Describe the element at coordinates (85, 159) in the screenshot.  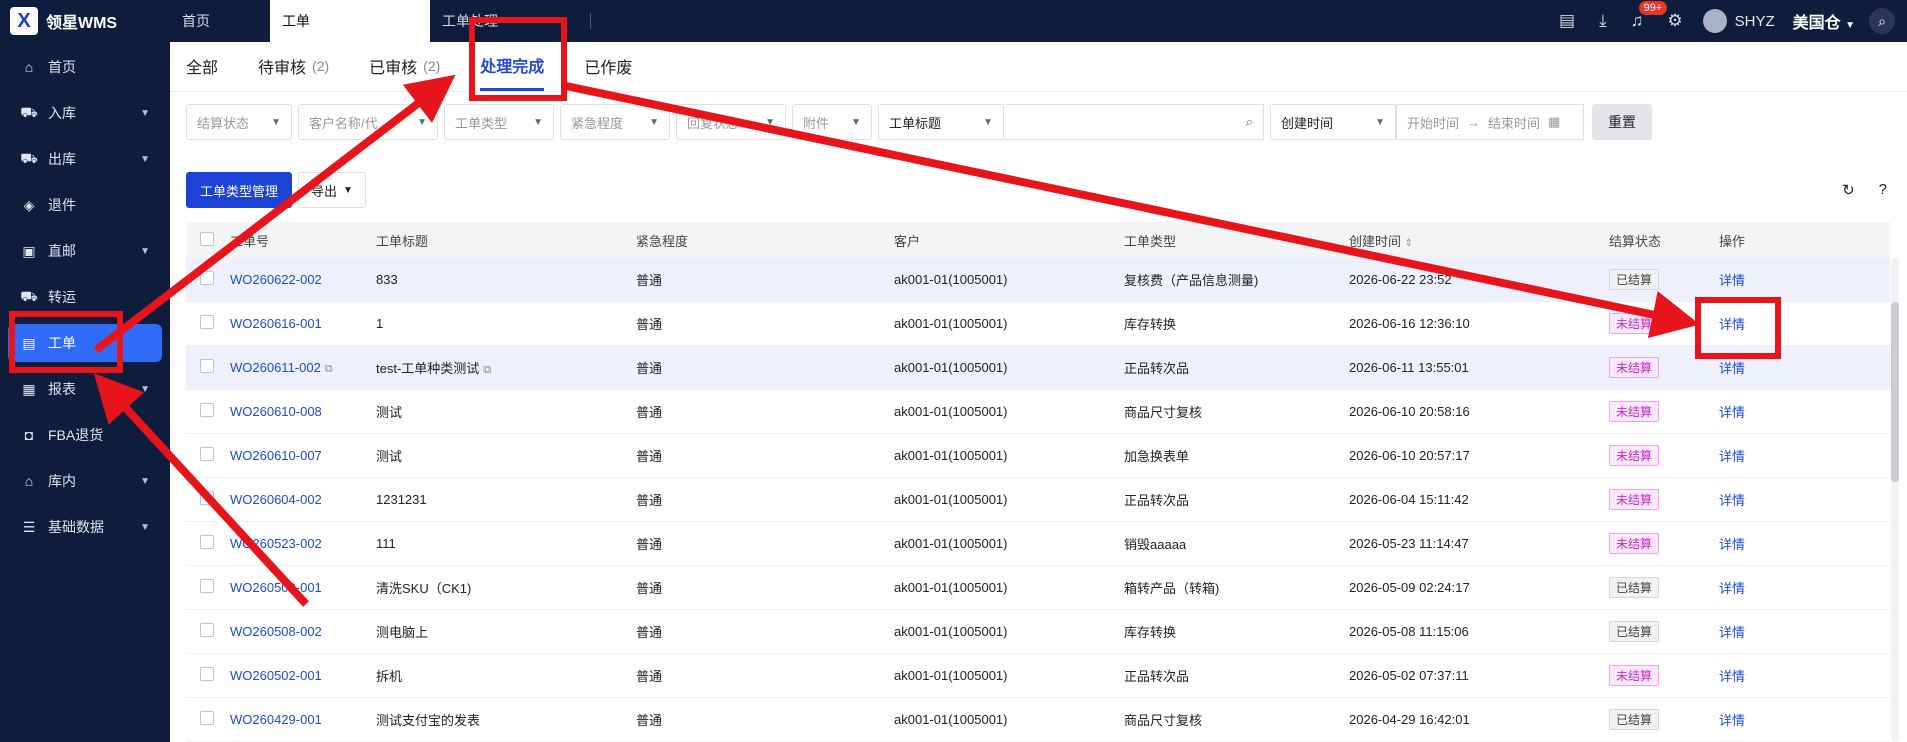
I see `sidebar-item-2: ⛟ 出库 ▼` at that location.